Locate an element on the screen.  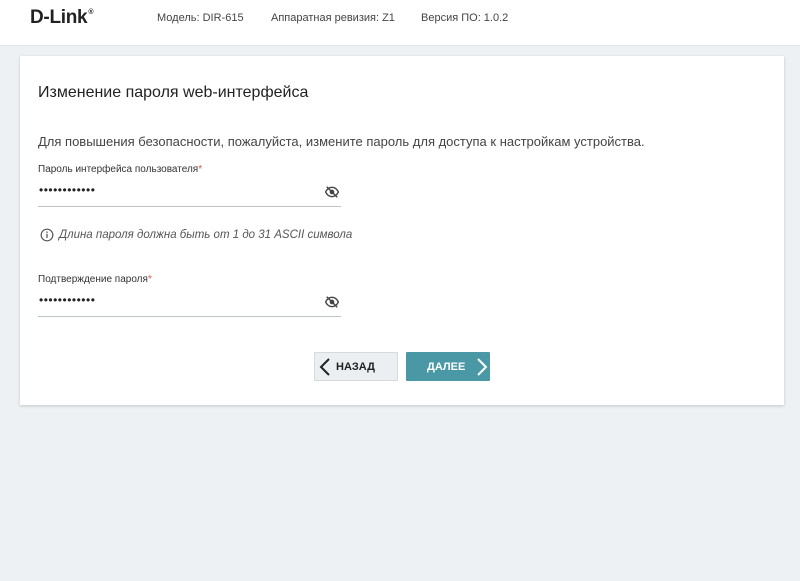
back-button-label: НАЗАД is located at coordinates (355, 366).